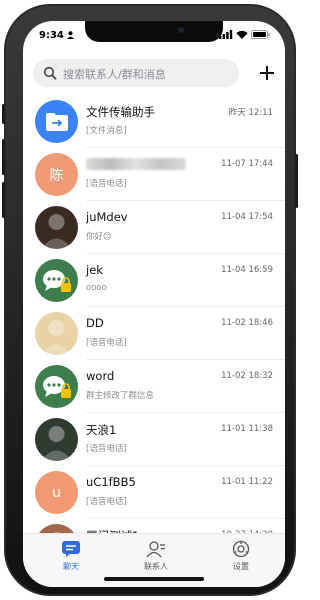  Describe the element at coordinates (106, 131) in the screenshot. I see `chat-preview: [文件消息]` at that location.